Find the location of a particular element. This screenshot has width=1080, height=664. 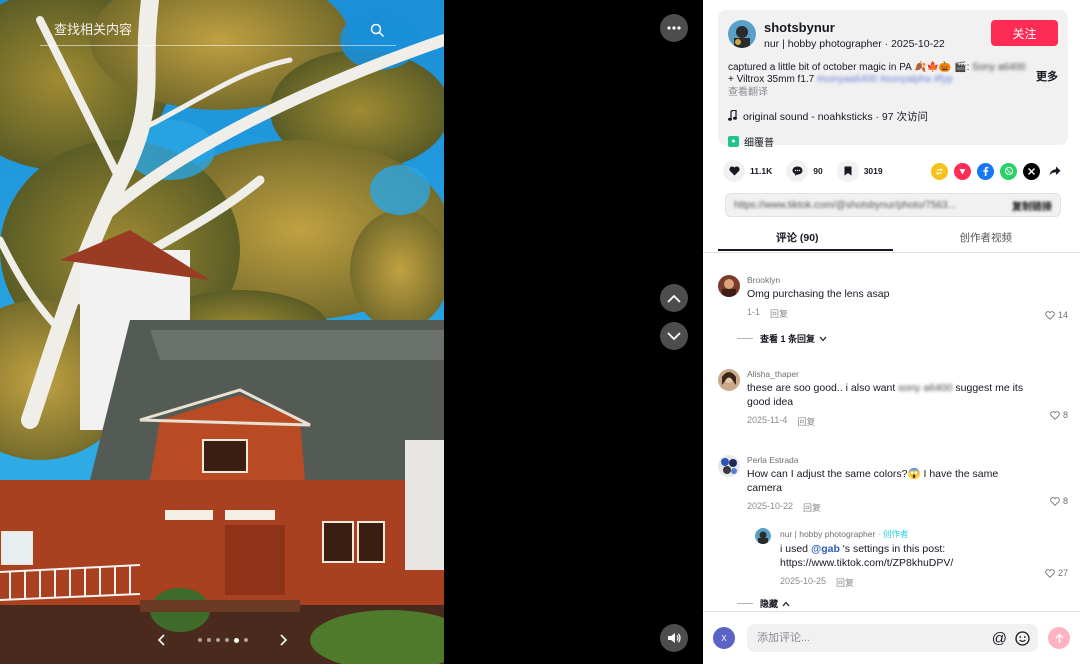

panel-tabs: 评论 (90) 创作者视频 is located at coordinates (891, 240).